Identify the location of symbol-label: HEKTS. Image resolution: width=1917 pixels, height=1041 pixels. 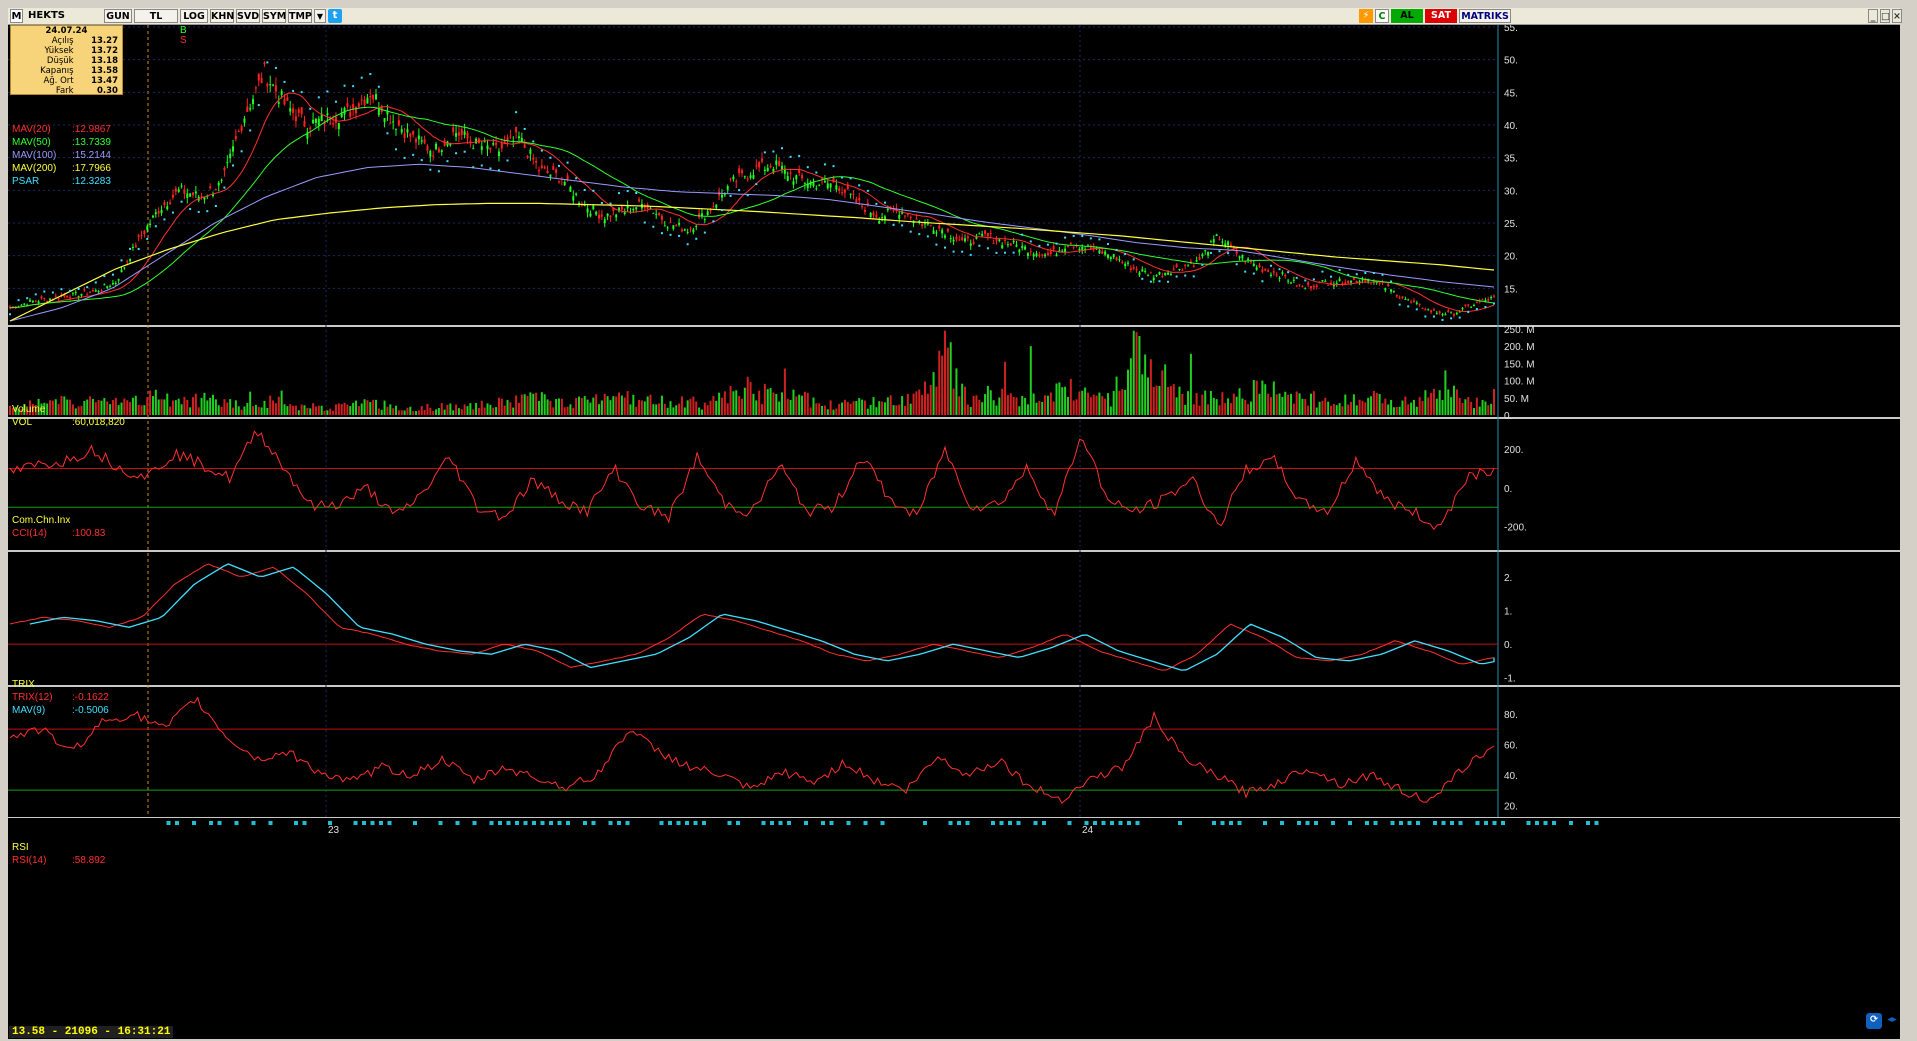
(46, 16).